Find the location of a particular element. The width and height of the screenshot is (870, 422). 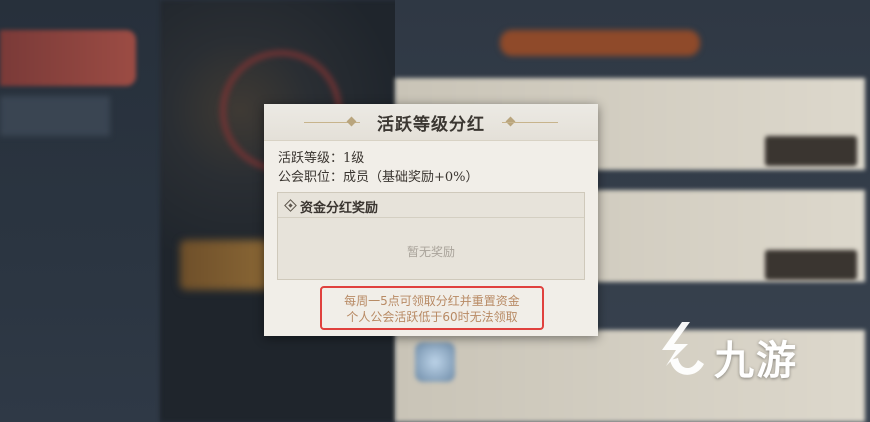

highlighted-notes: 每周一5点可领取分红并重置资金 个人公会活跃低于60时无法领取 is located at coordinates (432, 308).